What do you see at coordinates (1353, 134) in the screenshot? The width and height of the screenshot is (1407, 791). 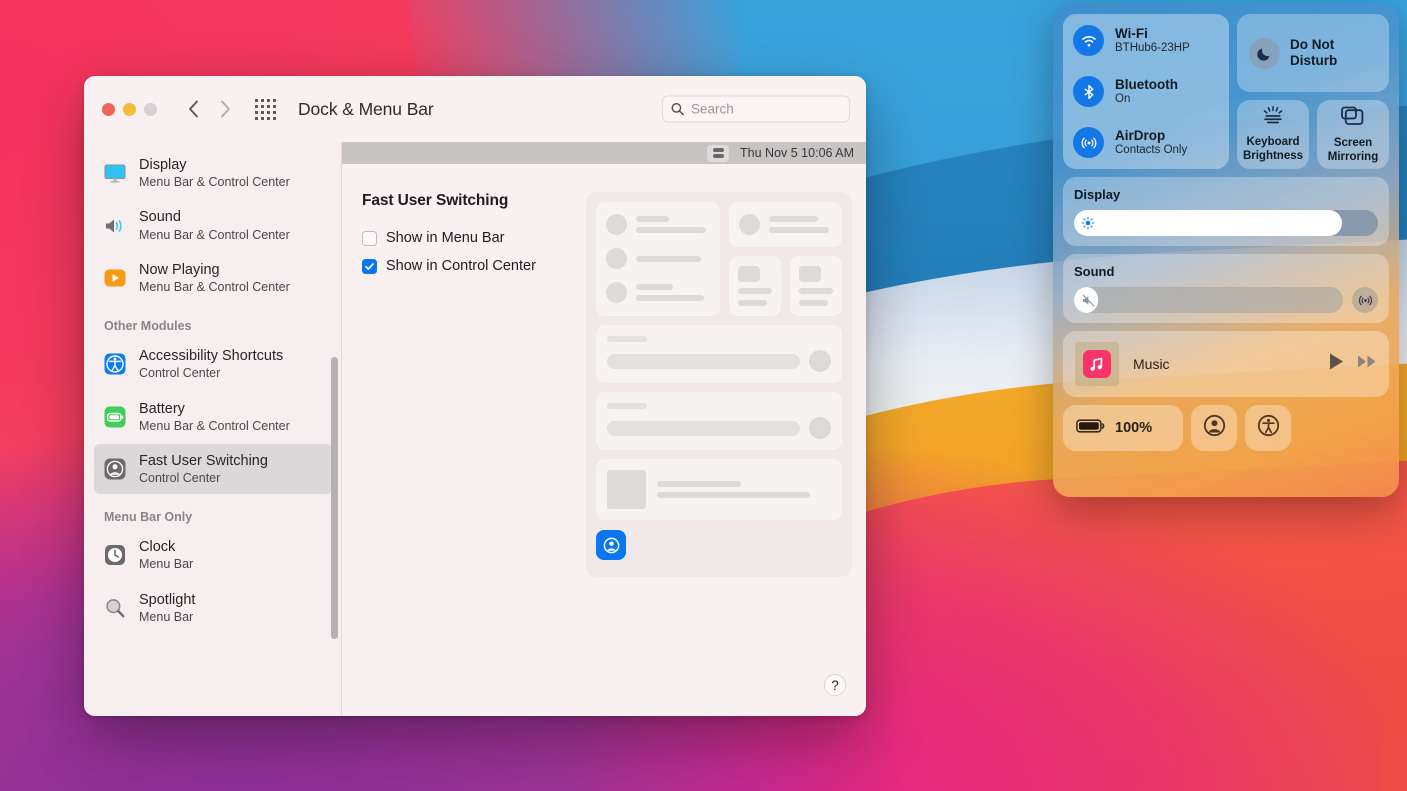 I see `cc-screen-mirroring: Screen Mirroring` at bounding box center [1353, 134].